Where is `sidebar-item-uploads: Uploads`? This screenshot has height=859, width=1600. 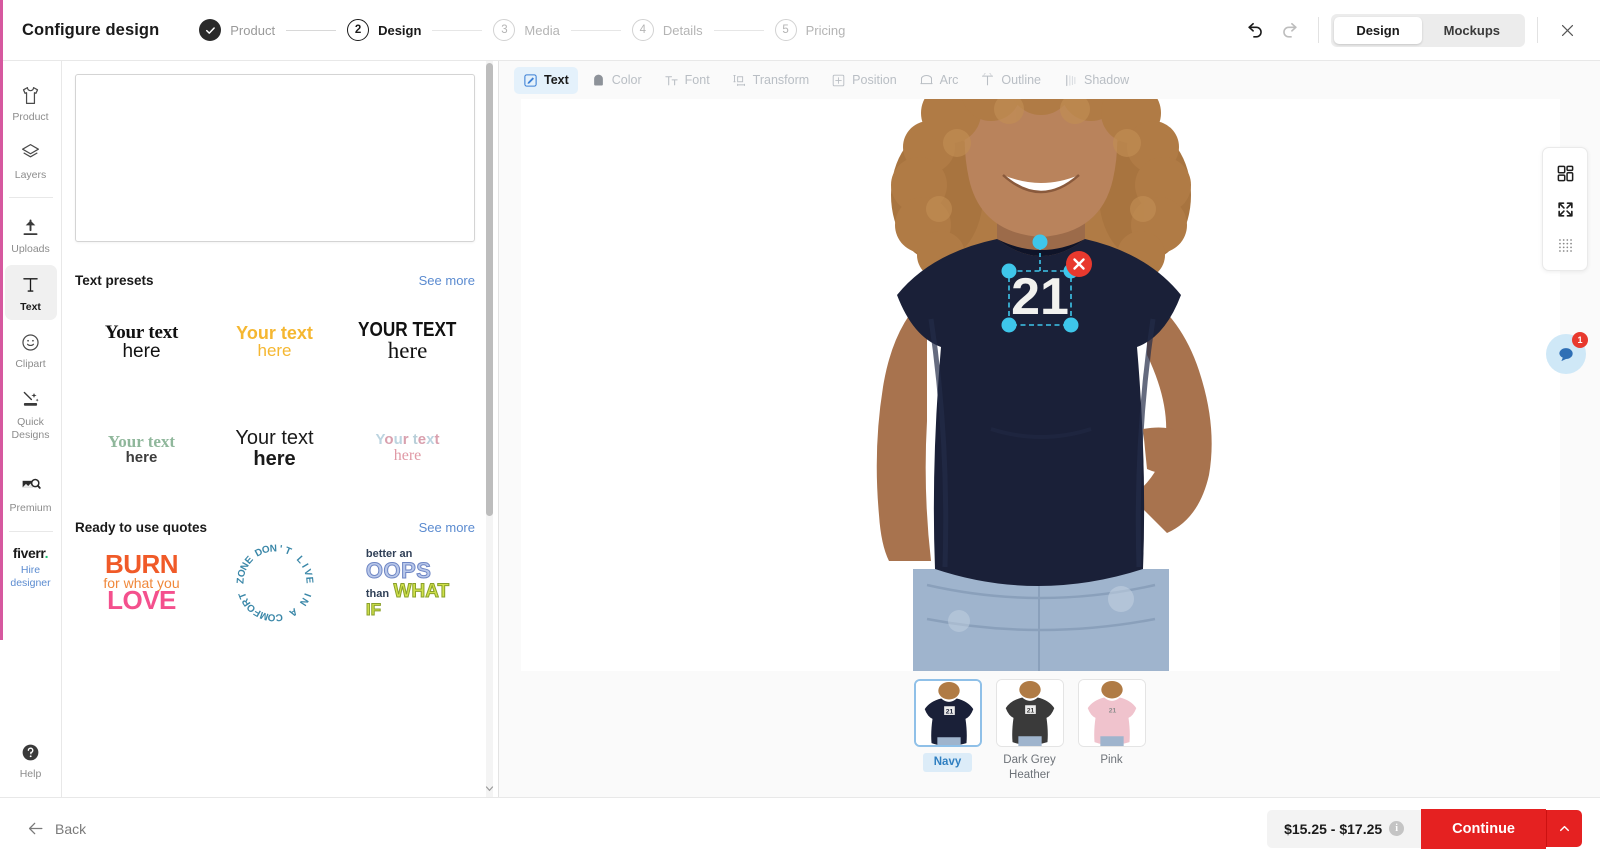
sidebar-item-uploads: Uploads is located at coordinates (31, 235).